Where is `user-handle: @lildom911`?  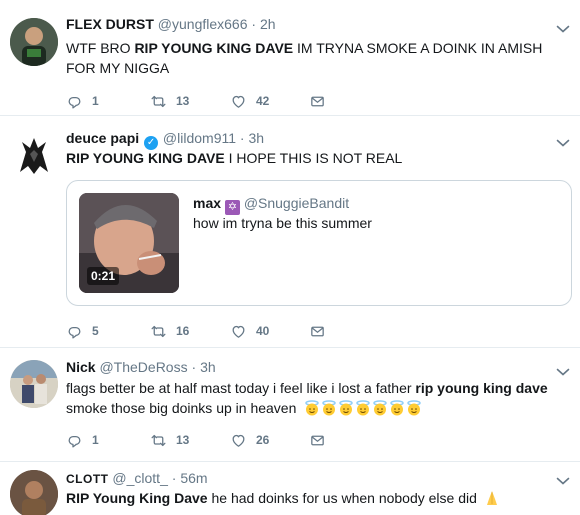
user-handle: @lildom911 is located at coordinates (199, 138).